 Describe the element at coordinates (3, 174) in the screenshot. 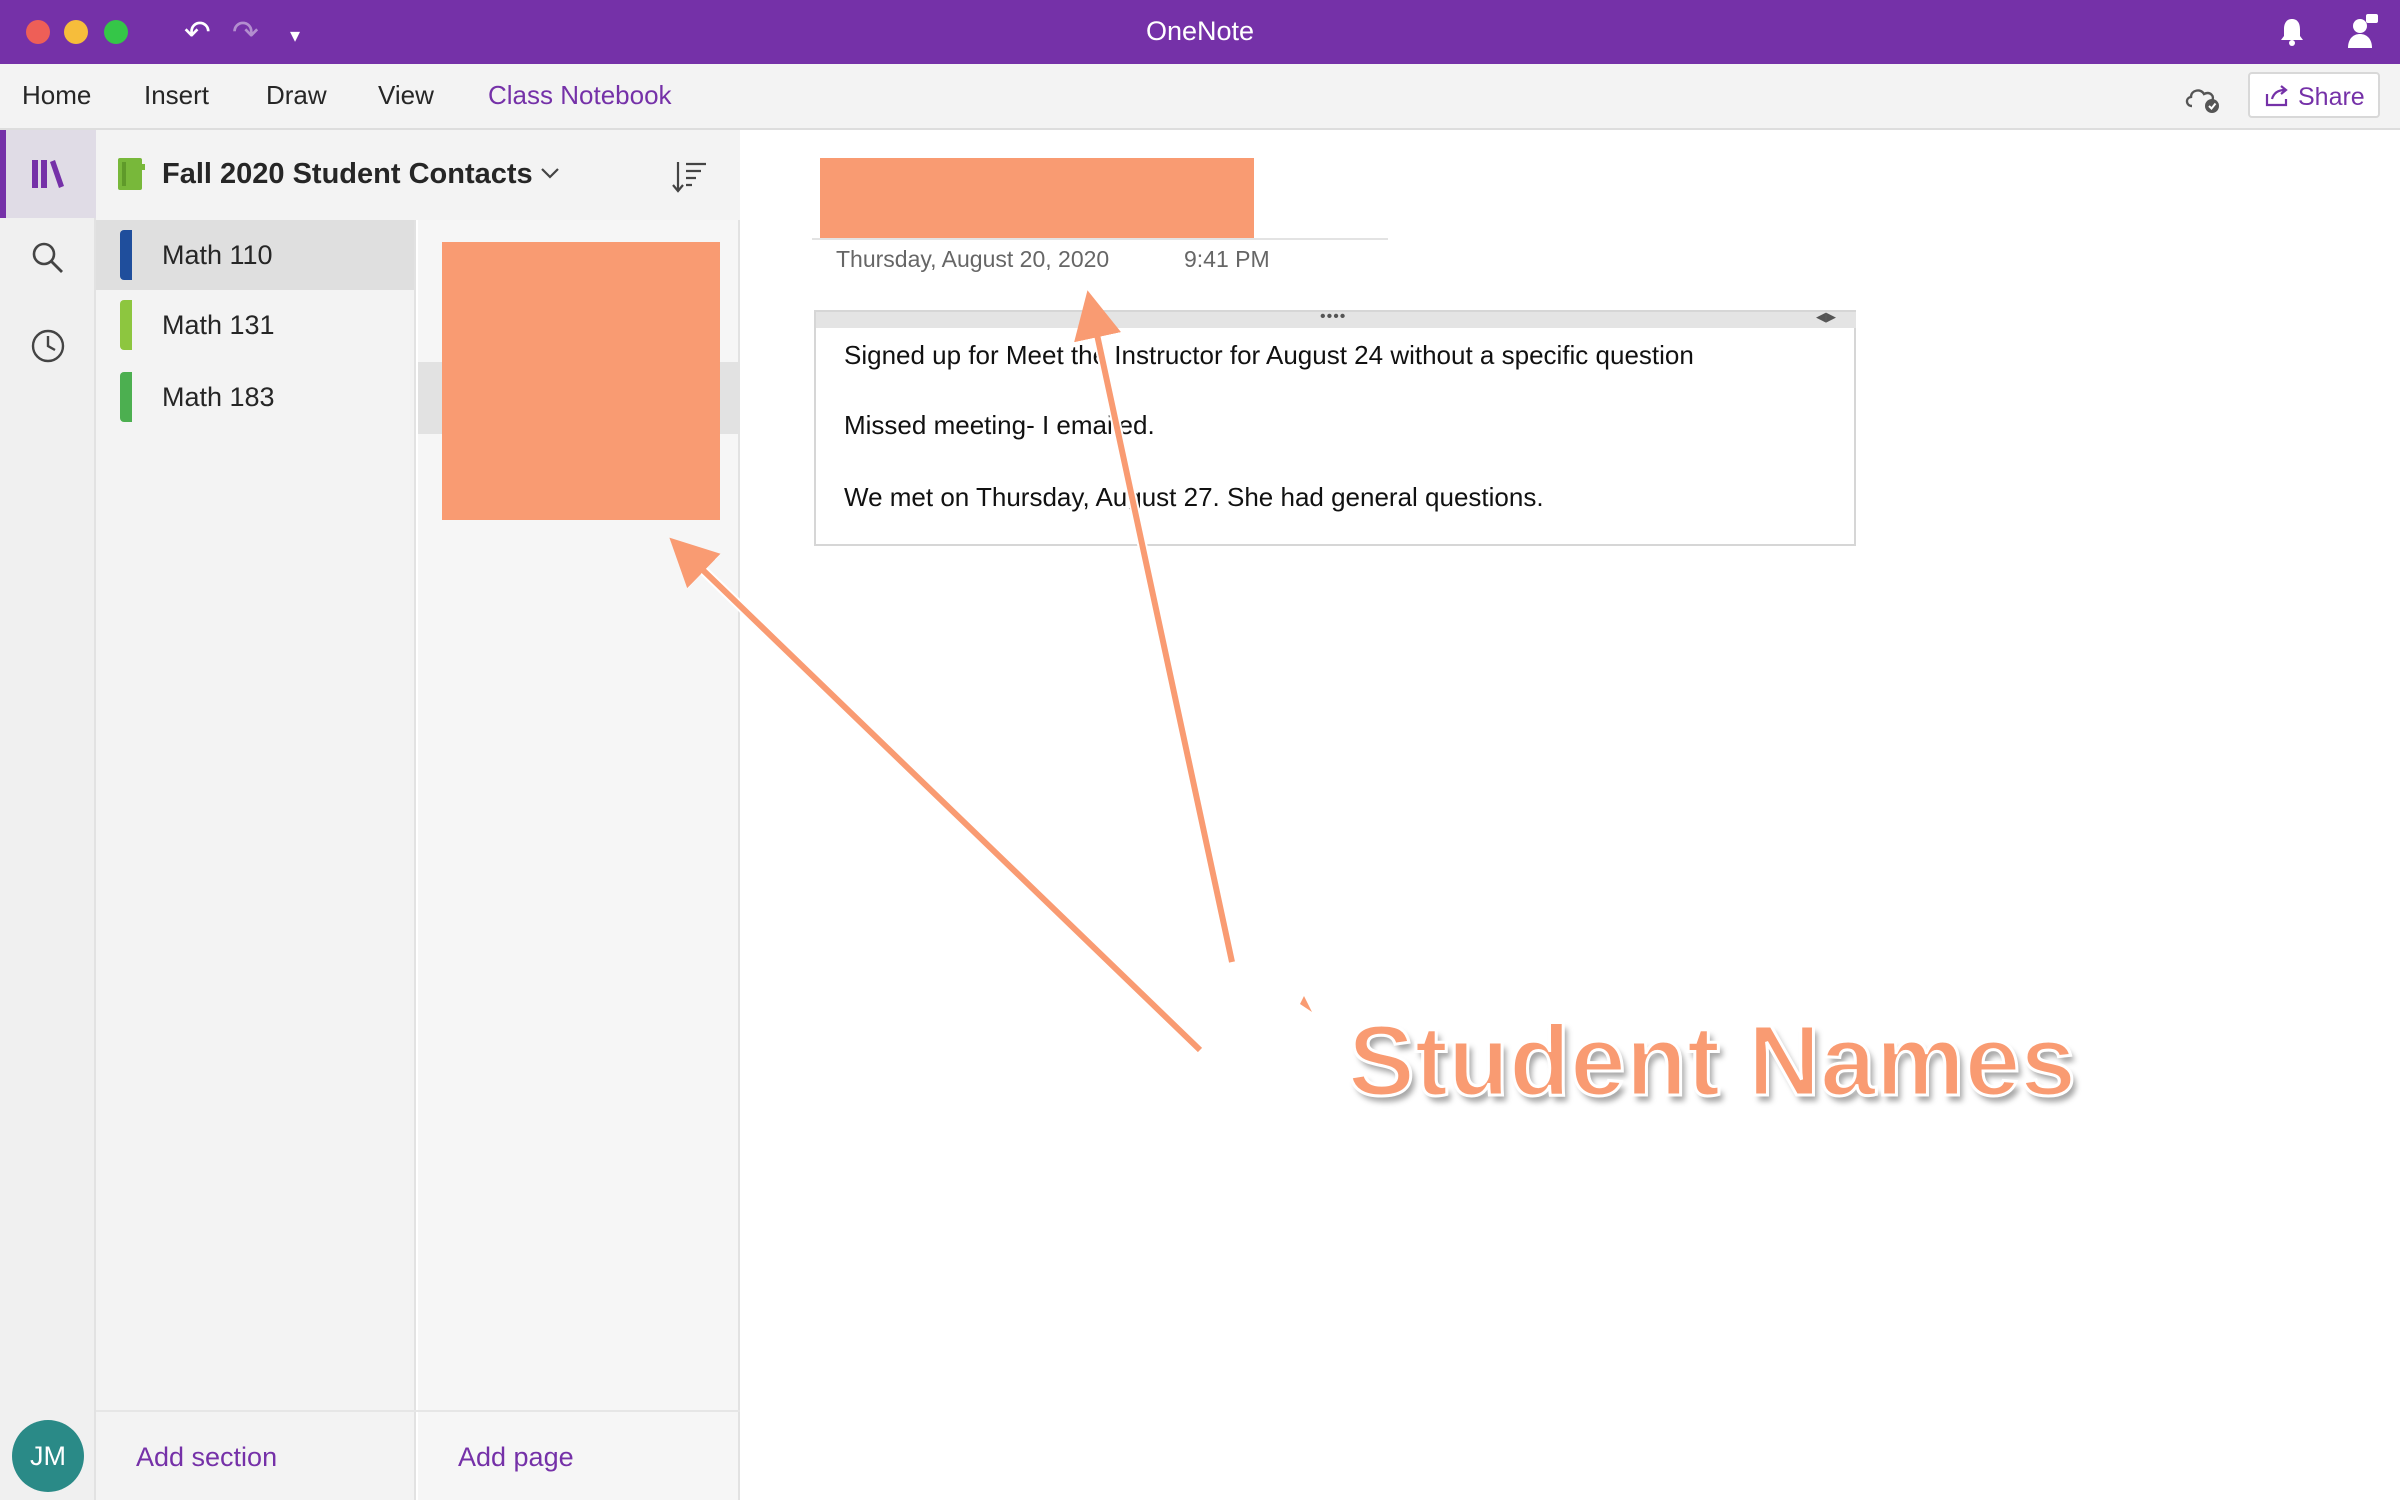

I see `rail-selected-indicator` at that location.